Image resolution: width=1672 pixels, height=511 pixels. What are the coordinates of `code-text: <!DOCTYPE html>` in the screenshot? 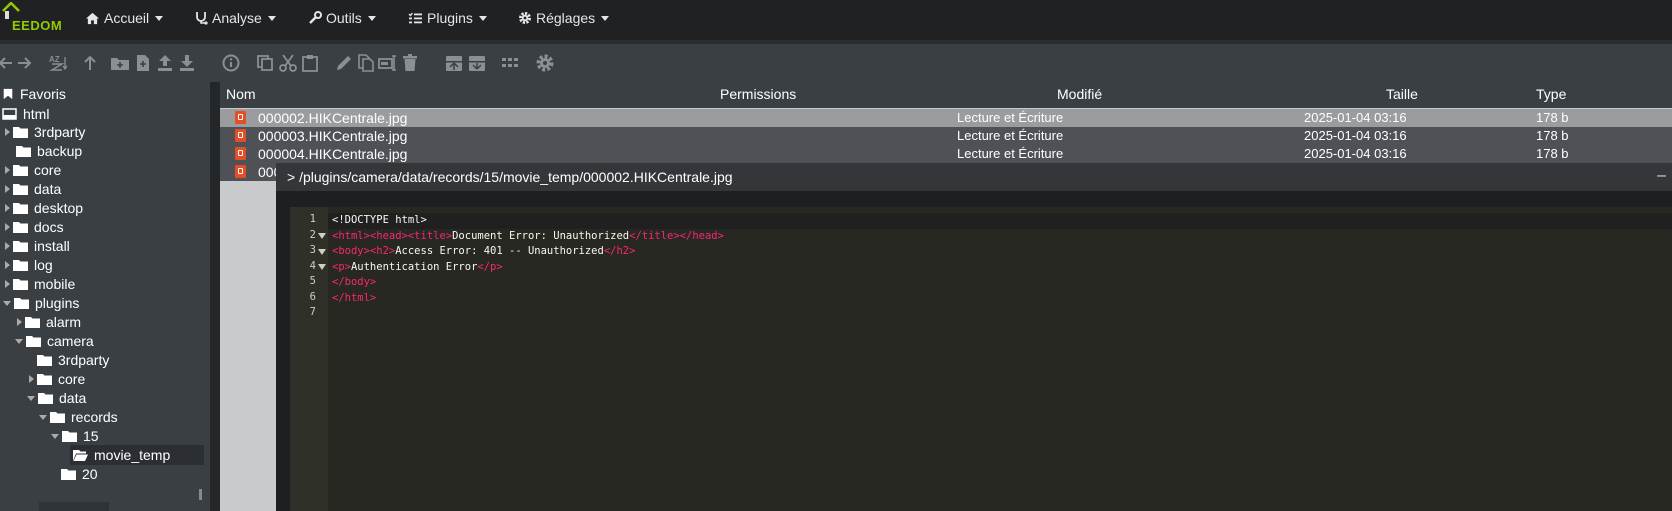 It's located at (379, 220).